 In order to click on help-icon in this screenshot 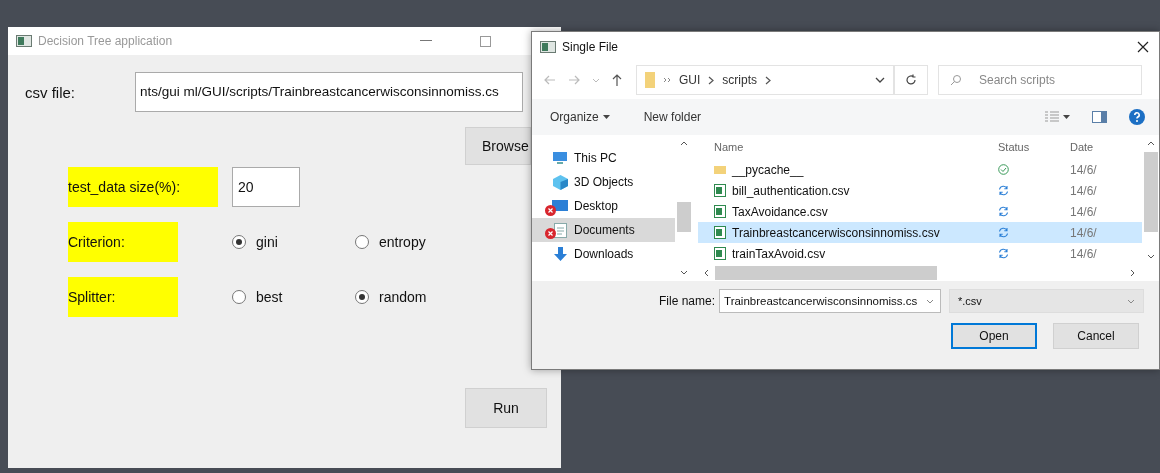, I will do `click(1137, 117)`.